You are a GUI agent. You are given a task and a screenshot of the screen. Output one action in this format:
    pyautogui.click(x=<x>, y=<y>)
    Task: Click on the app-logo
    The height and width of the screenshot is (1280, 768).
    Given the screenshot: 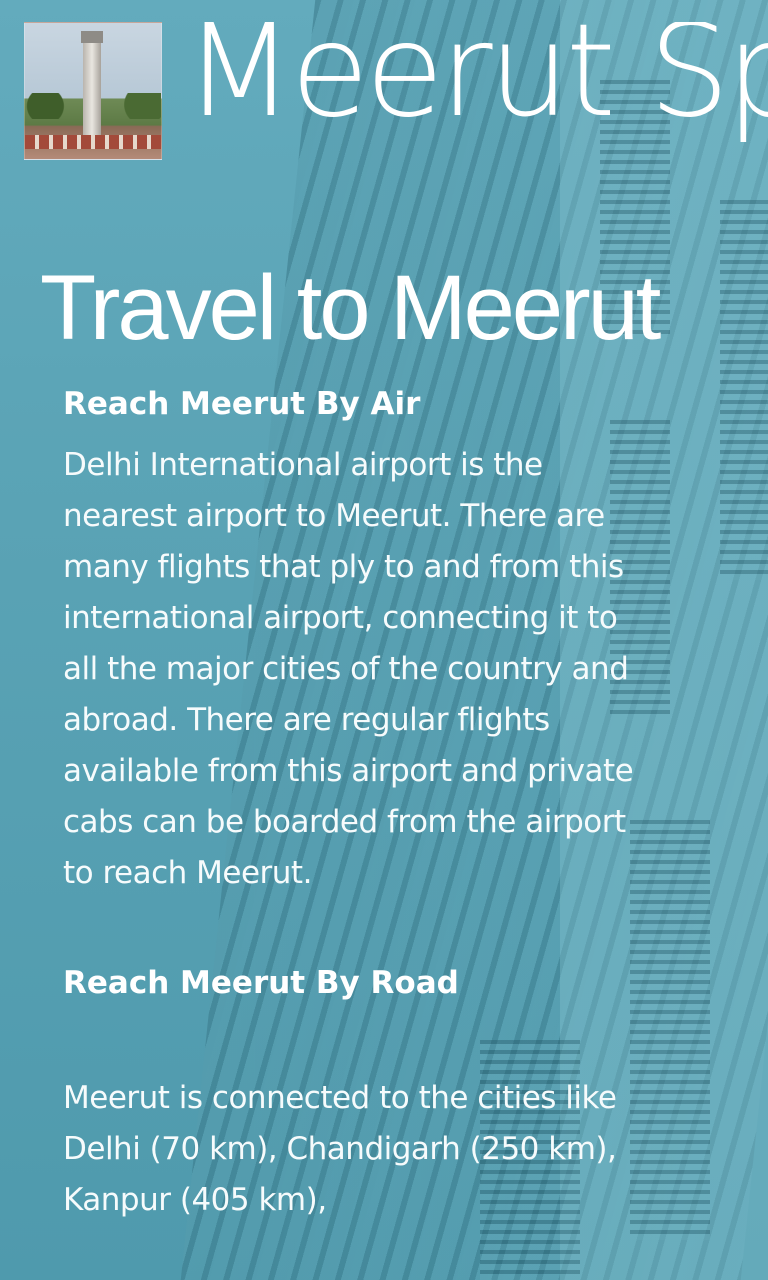 What is the action you would take?
    pyautogui.click(x=93, y=91)
    